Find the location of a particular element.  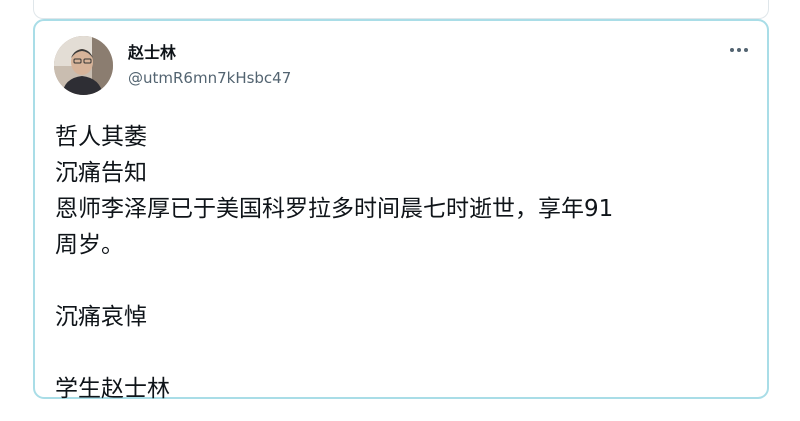

avatar is located at coordinates (83, 65).